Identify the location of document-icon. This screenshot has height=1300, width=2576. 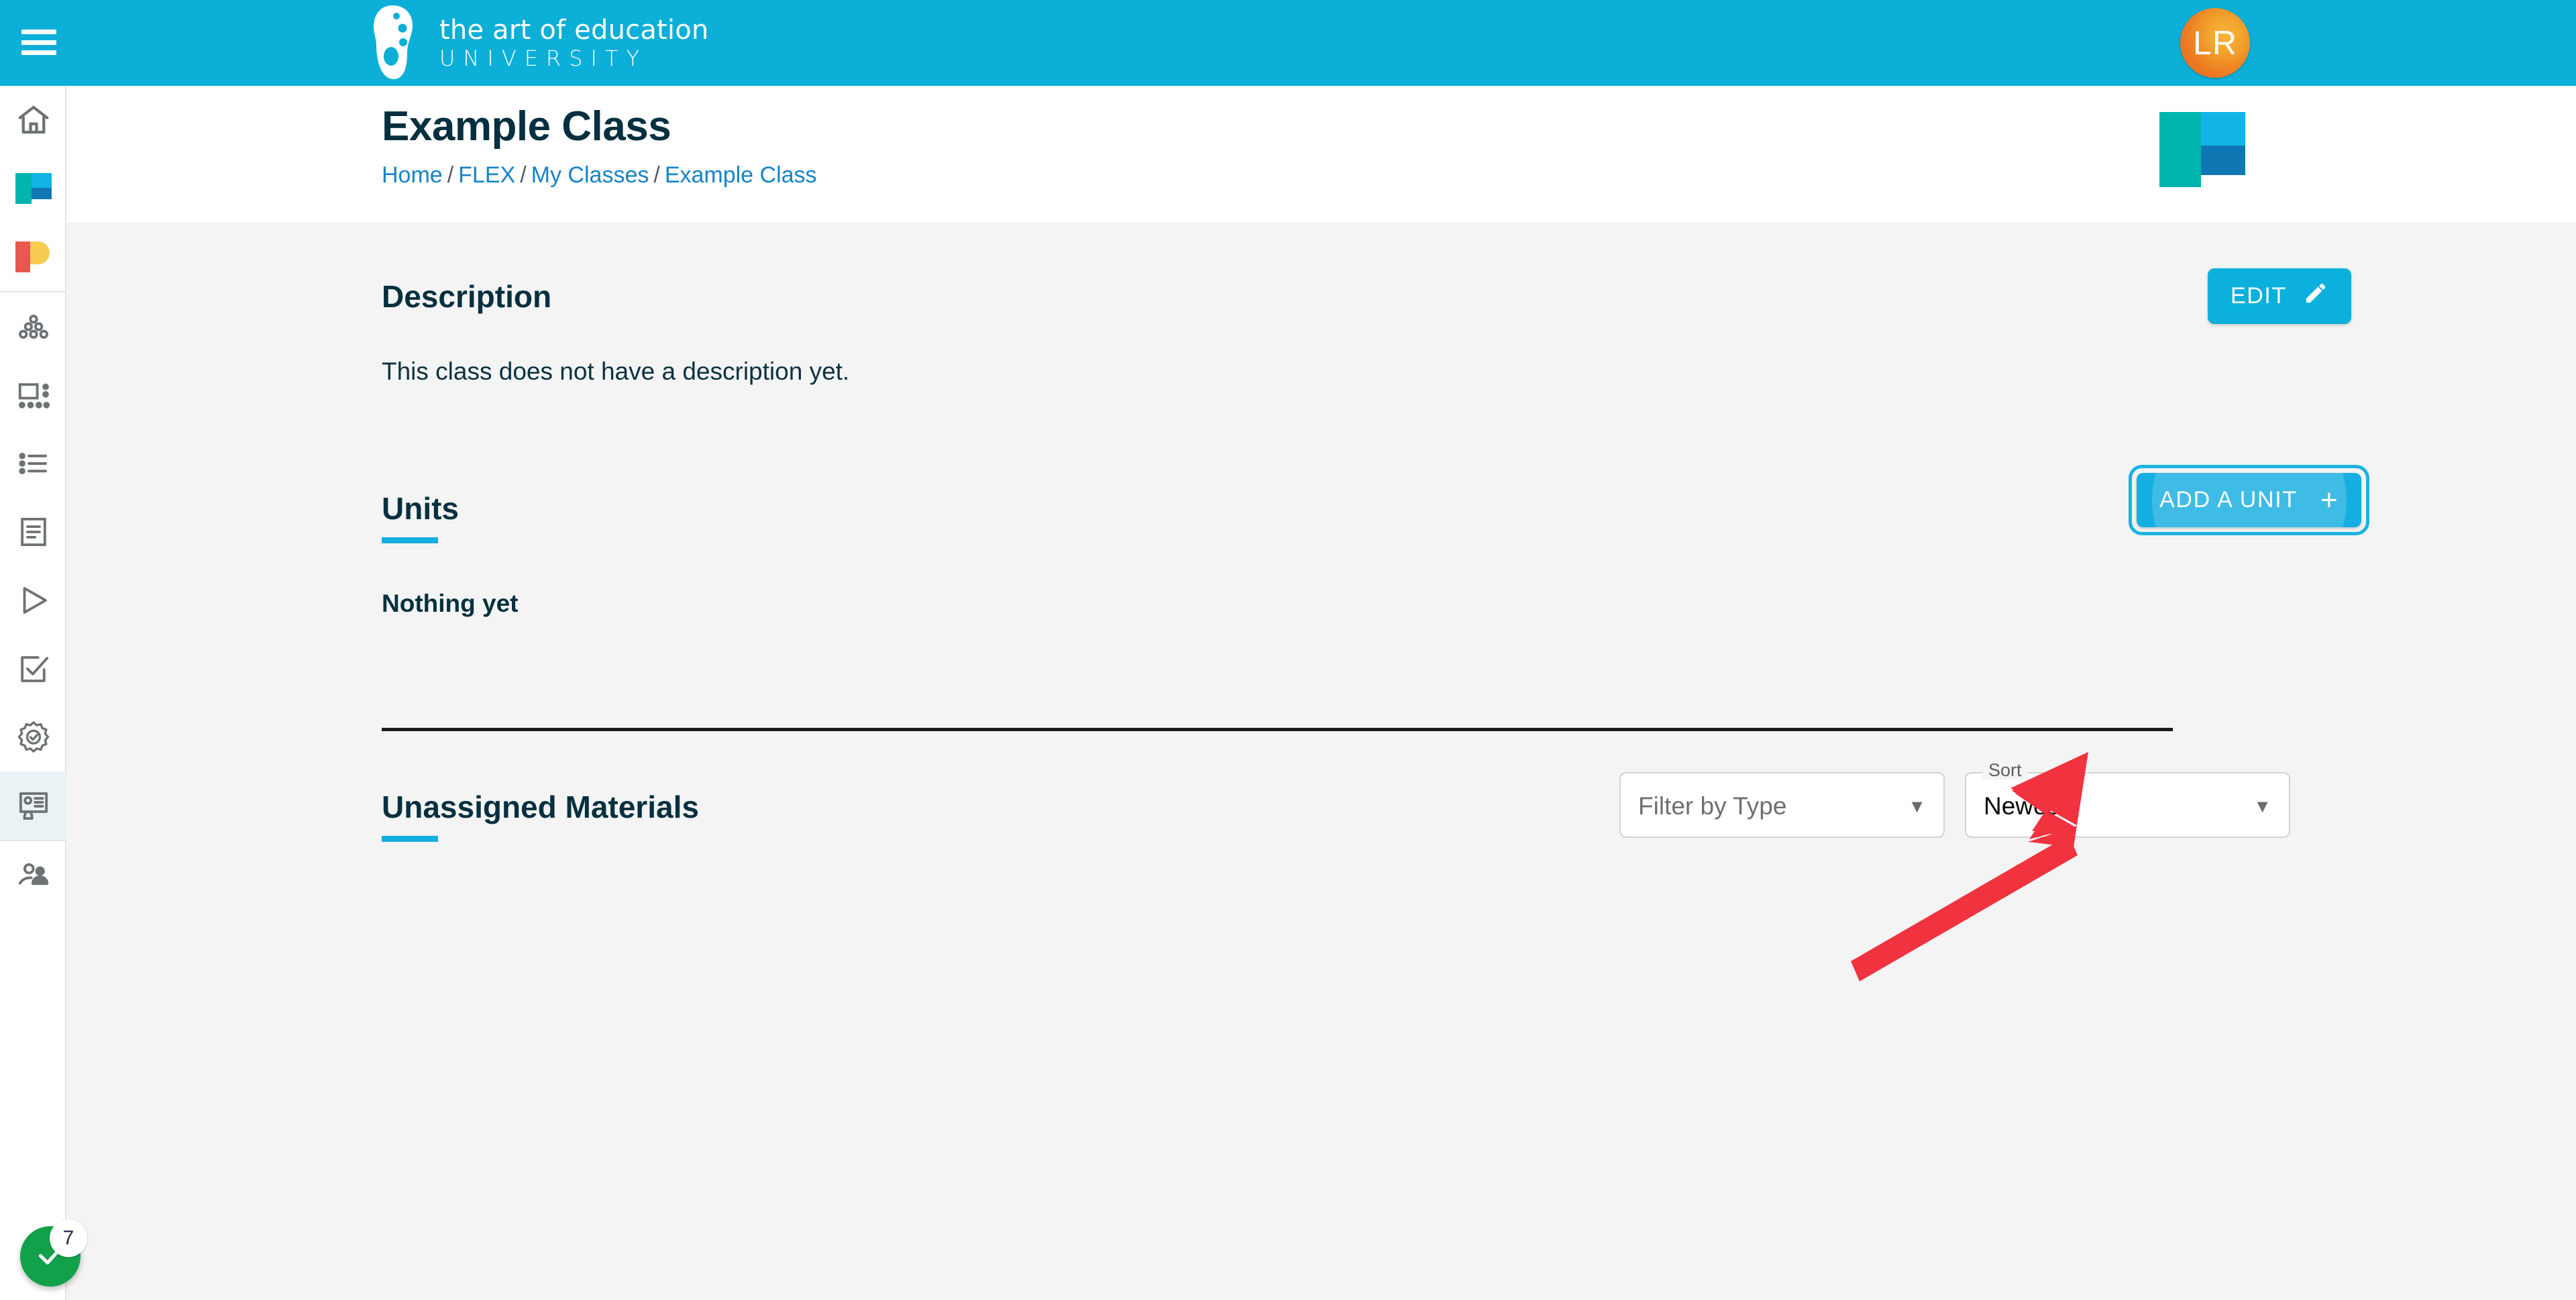
(33, 532).